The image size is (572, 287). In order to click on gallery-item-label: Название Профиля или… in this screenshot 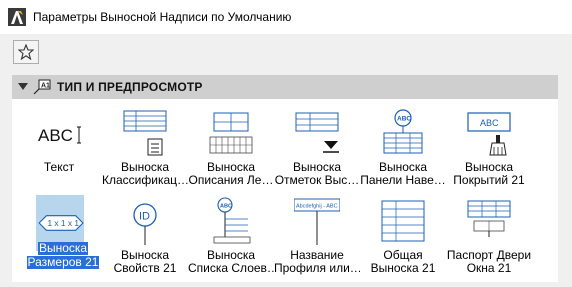, I will do `click(317, 262)`.